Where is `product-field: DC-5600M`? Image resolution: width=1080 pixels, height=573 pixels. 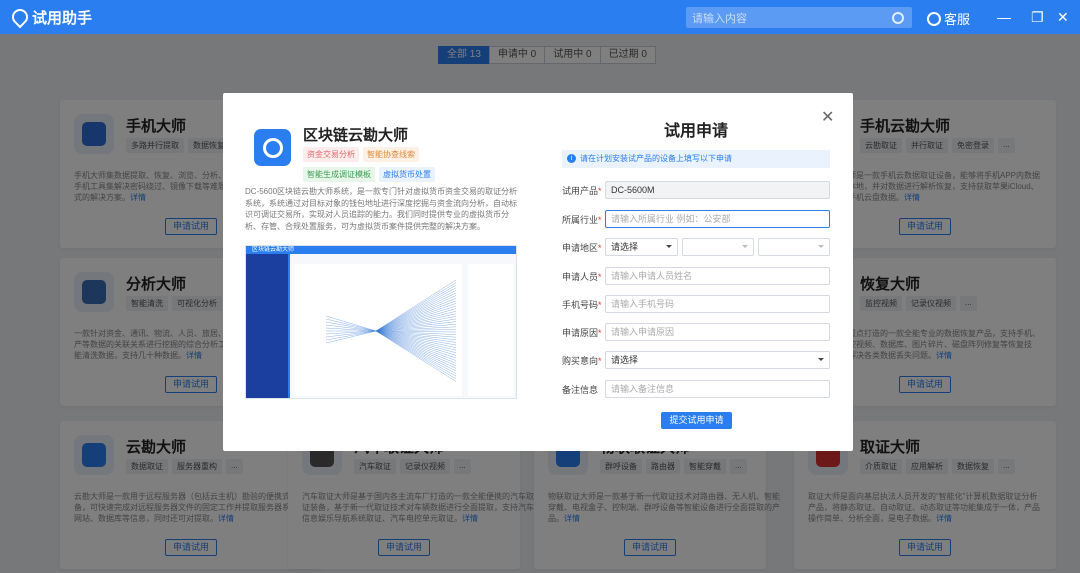
product-field: DC-5600M is located at coordinates (717, 190).